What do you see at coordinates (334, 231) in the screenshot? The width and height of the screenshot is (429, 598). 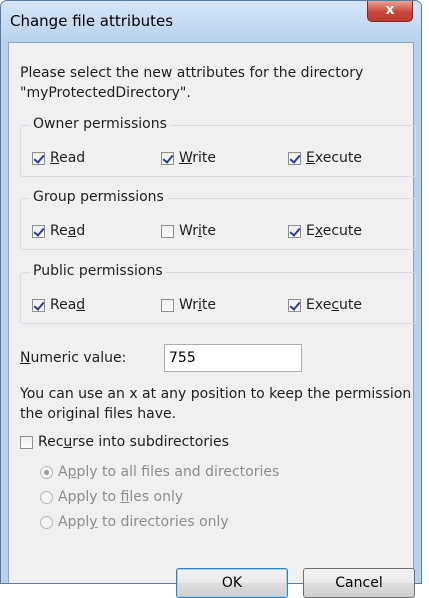 I see `group-execute-label: Execute` at bounding box center [334, 231].